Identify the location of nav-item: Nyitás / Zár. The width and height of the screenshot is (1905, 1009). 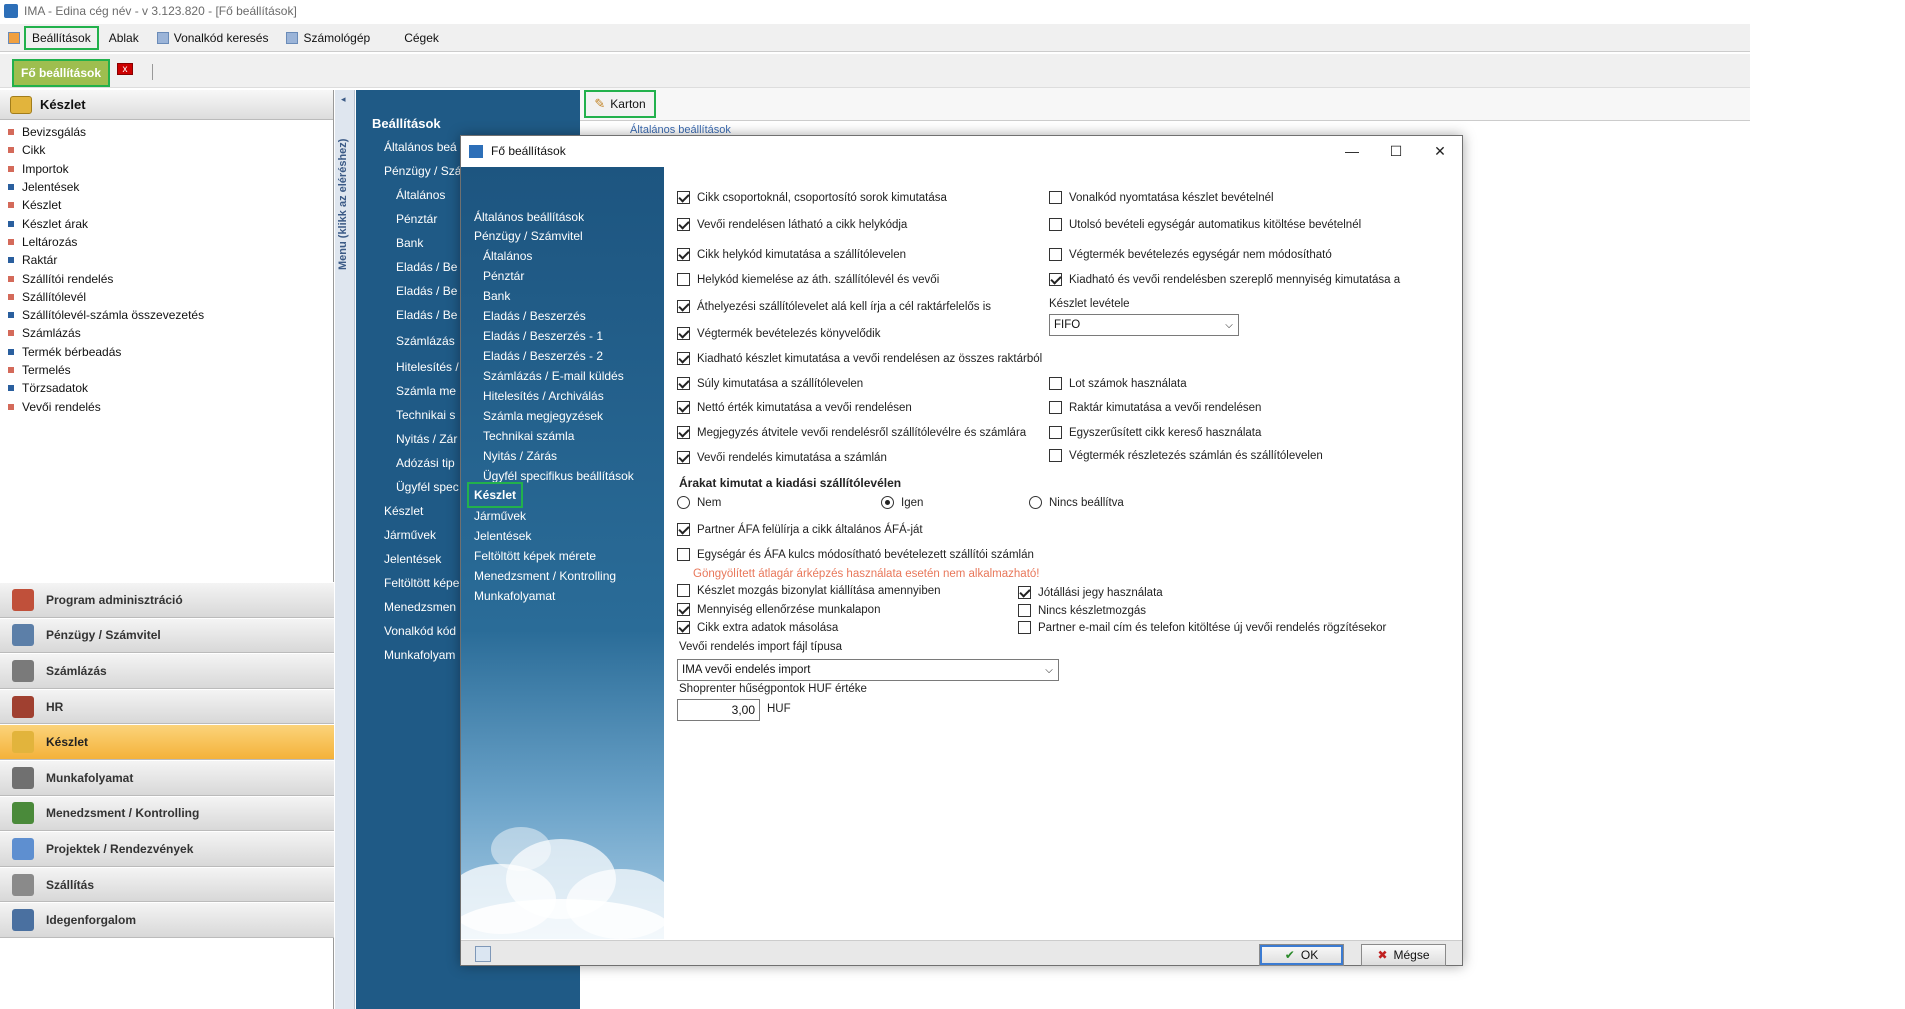
(426, 439).